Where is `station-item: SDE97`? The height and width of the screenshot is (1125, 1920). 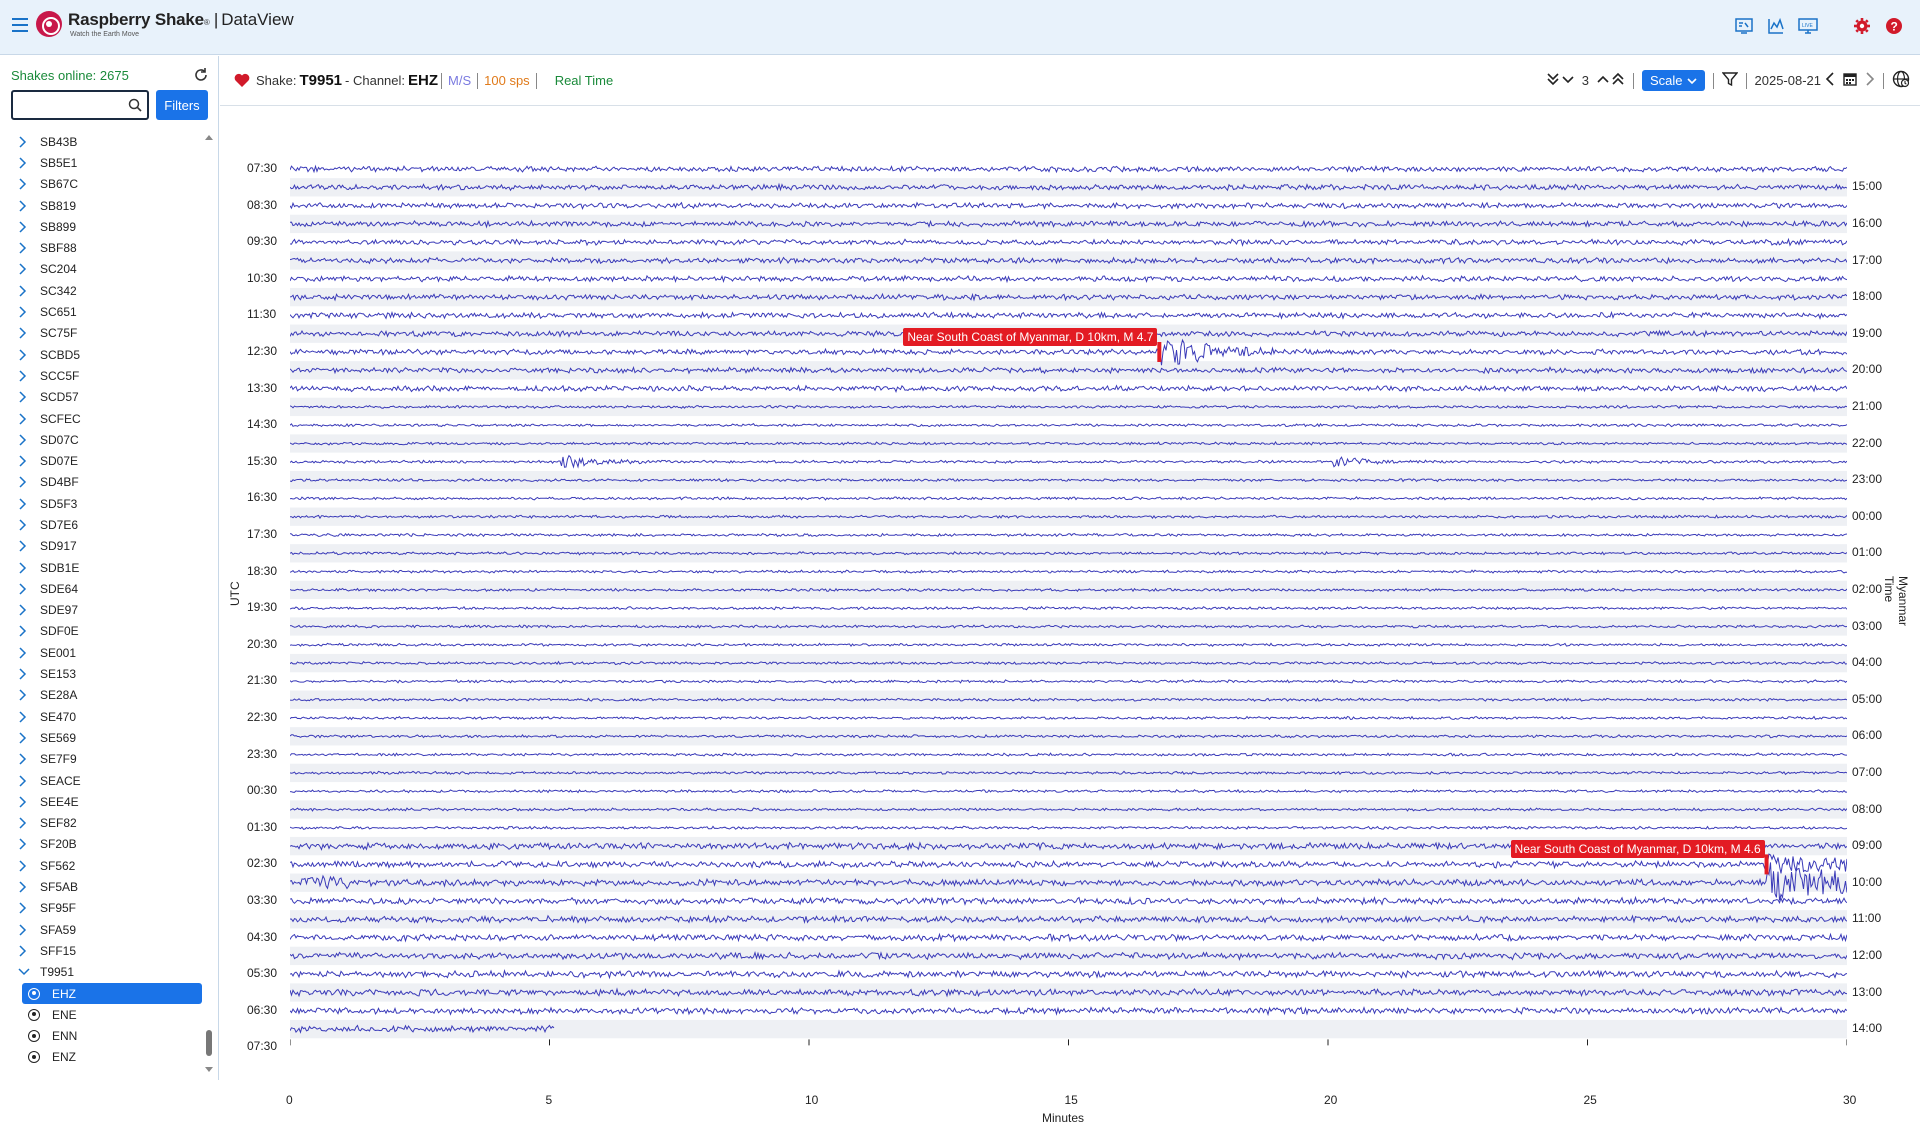 station-item: SDE97 is located at coordinates (104, 610).